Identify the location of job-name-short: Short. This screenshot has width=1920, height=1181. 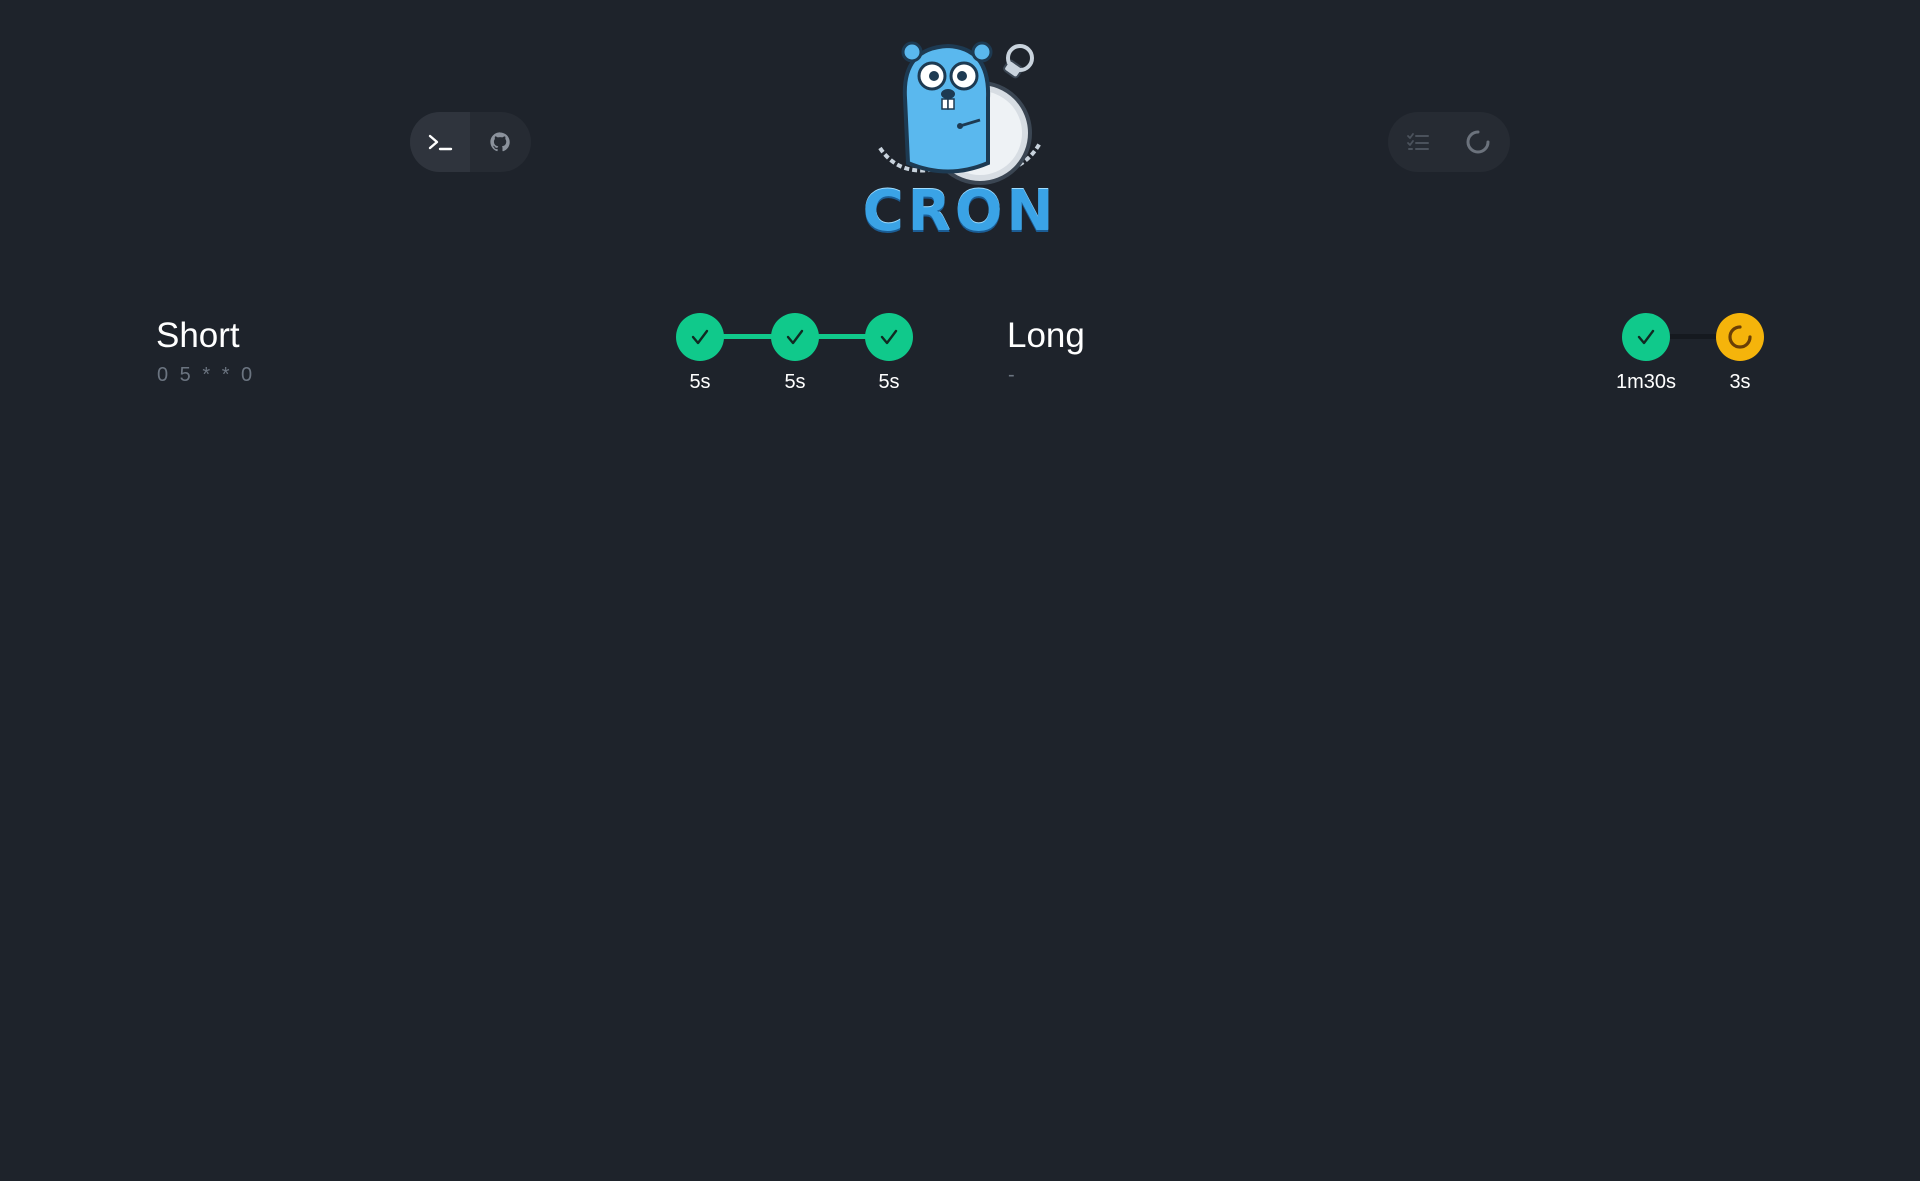
(198, 336).